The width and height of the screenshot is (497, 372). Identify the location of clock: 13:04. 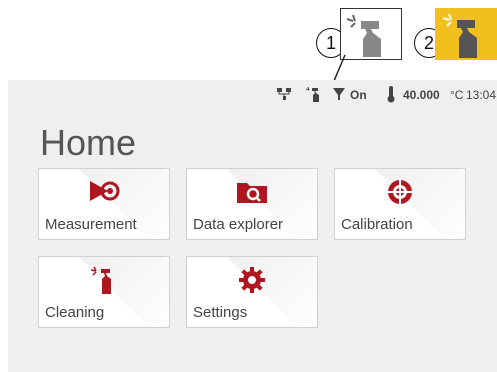
(481, 95).